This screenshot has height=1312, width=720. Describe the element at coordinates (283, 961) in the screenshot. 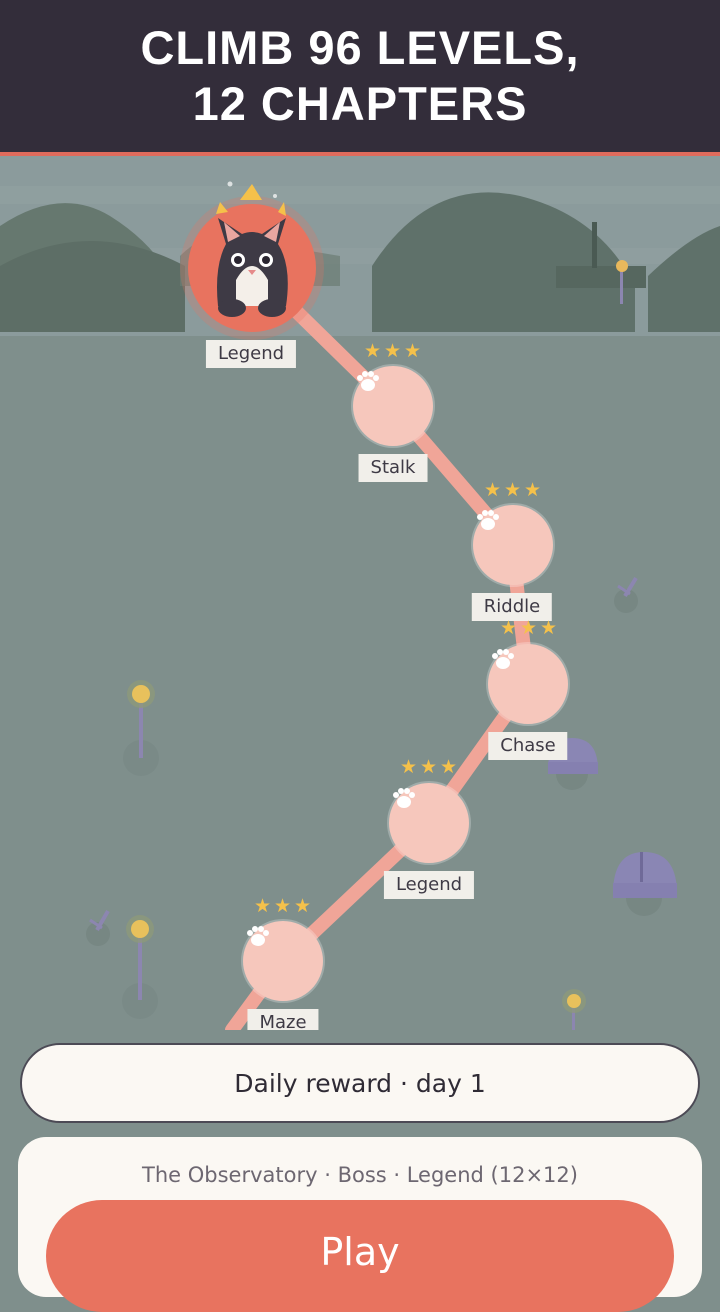

I see `level-node-maze` at that location.